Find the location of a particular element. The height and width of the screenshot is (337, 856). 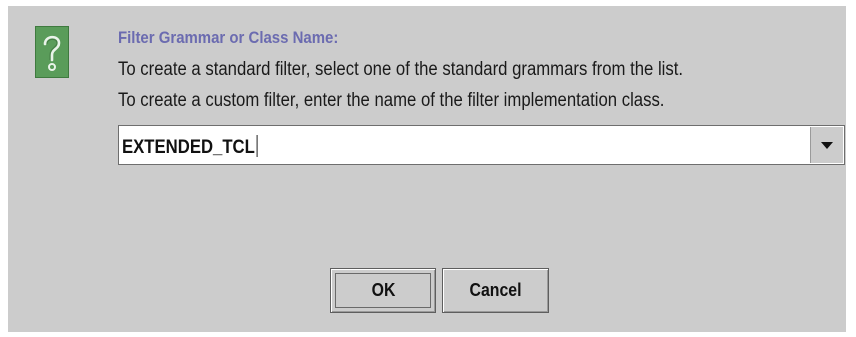

dialog-title: Filter Grammar or Class Name: is located at coordinates (228, 37).